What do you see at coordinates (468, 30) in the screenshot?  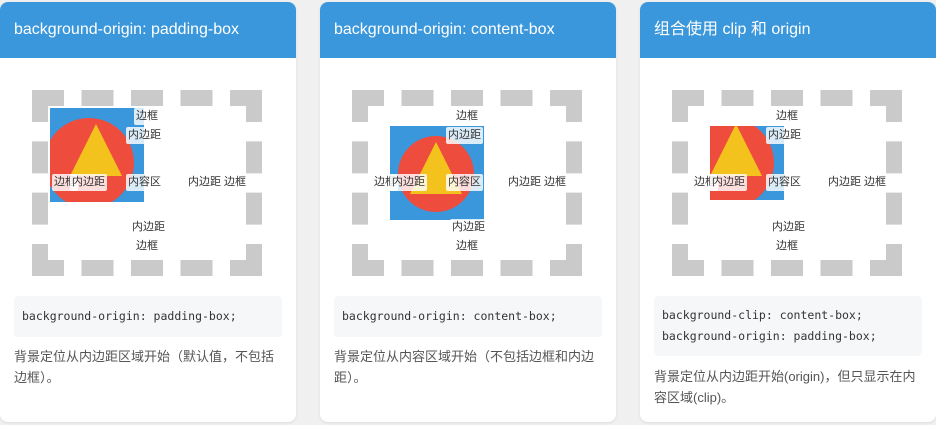 I see `card-title: background-origin: content-box` at bounding box center [468, 30].